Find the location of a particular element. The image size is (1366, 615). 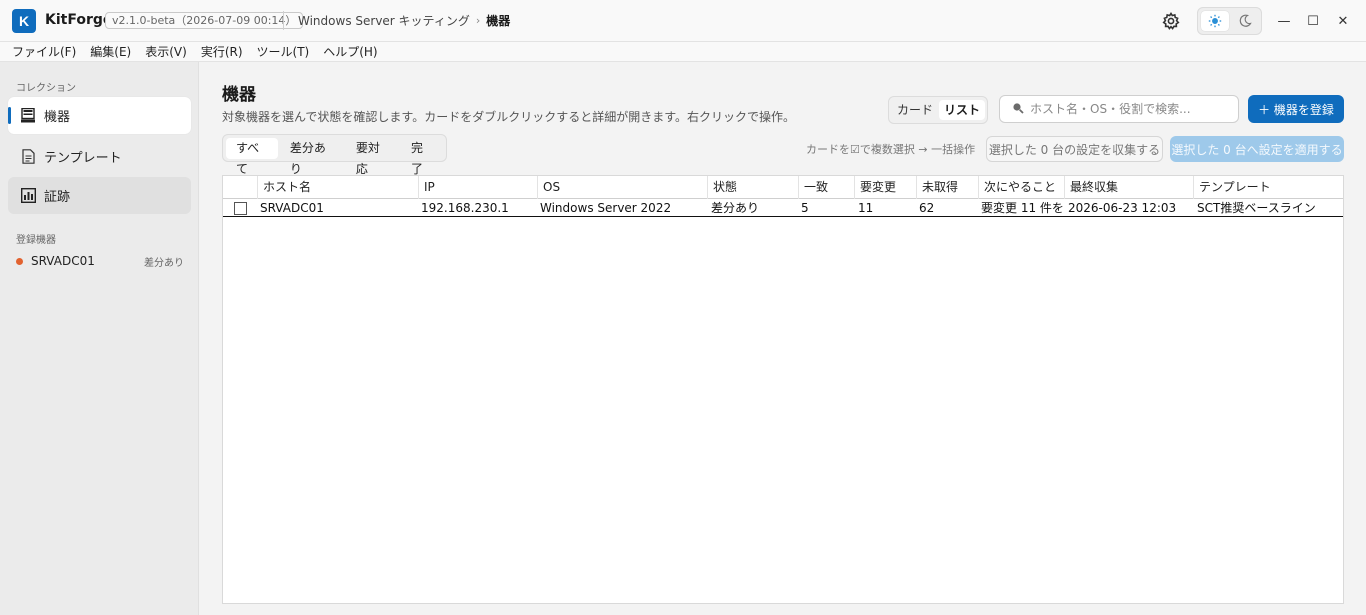

cell-last-collected: 2026-06-23 12:03 is located at coordinates (1122, 208).